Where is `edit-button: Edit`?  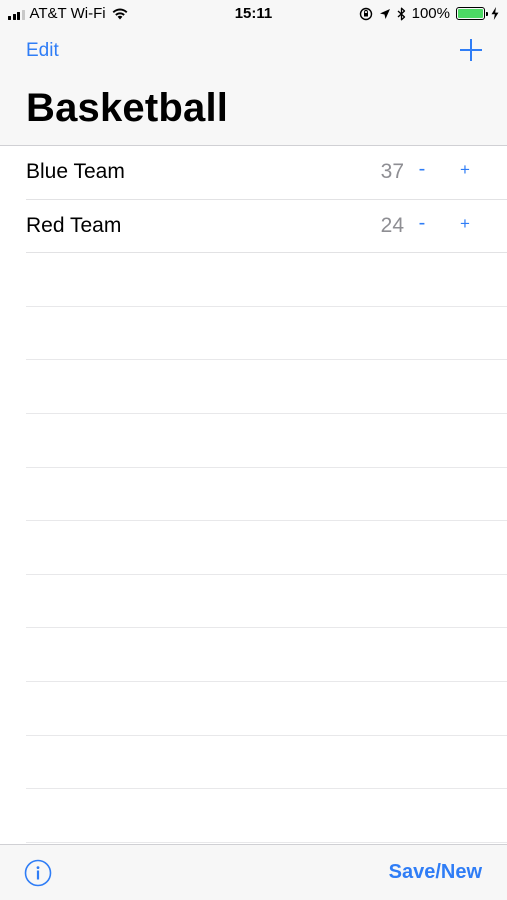 edit-button: Edit is located at coordinates (42, 51).